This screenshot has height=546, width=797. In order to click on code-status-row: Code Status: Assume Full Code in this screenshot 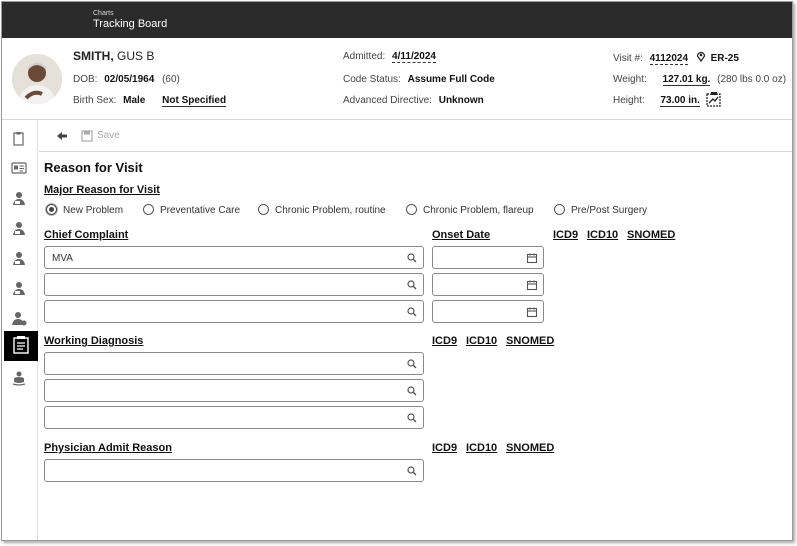, I will do `click(419, 79)`.